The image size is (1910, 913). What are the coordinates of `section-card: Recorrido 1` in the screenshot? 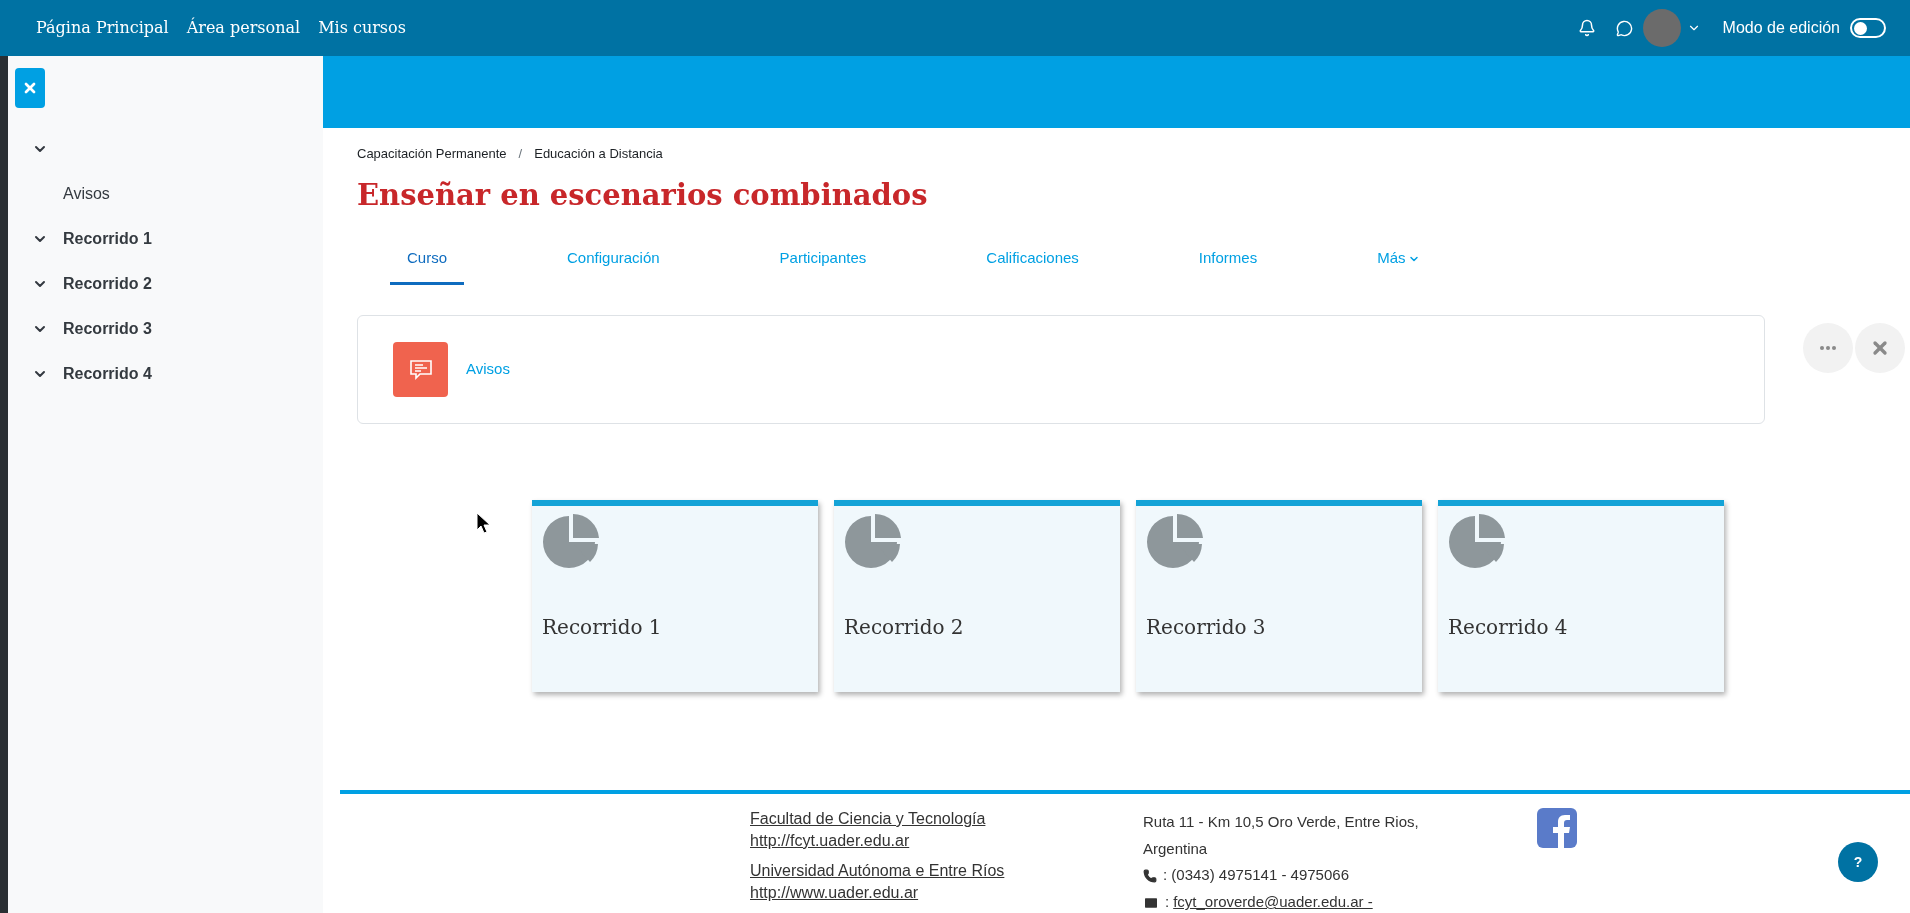 It's located at (675, 596).